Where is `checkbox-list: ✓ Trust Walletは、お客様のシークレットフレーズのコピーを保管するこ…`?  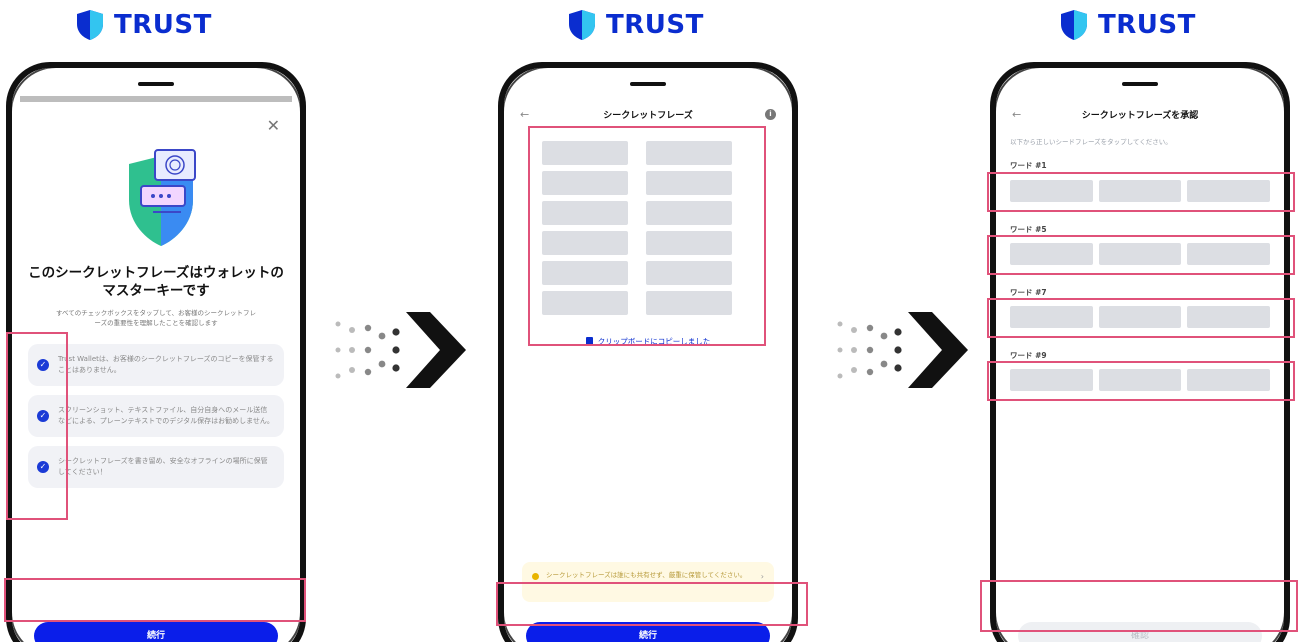
checkbox-list: ✓ Trust Walletは、お客様のシークレットフレーズのコピーを保管するこ… is located at coordinates (156, 416).